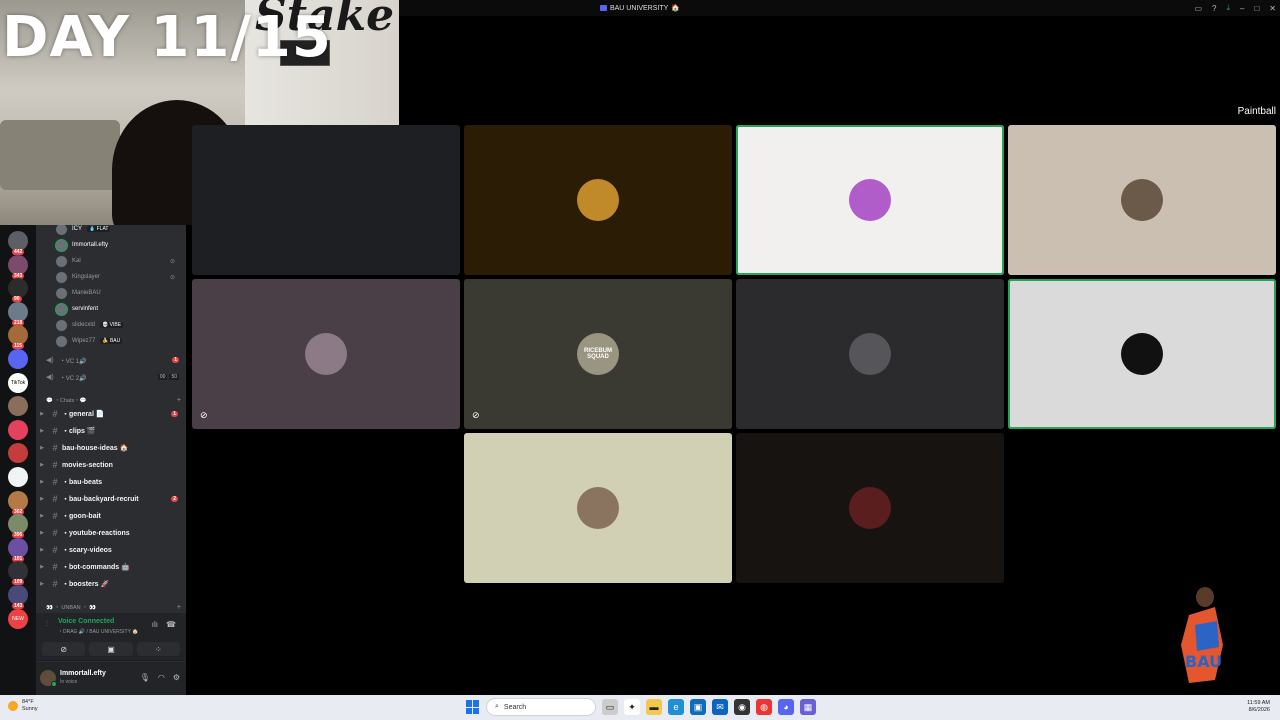  Describe the element at coordinates (98, 631) in the screenshot. I see `voice-location: ・DRAG 🔊 / BAU UNIVERSITY 🏠` at that location.